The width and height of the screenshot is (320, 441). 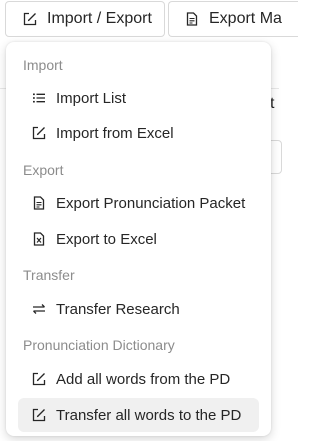 I want to click on import-export-button: Import / Export, so click(x=85, y=19).